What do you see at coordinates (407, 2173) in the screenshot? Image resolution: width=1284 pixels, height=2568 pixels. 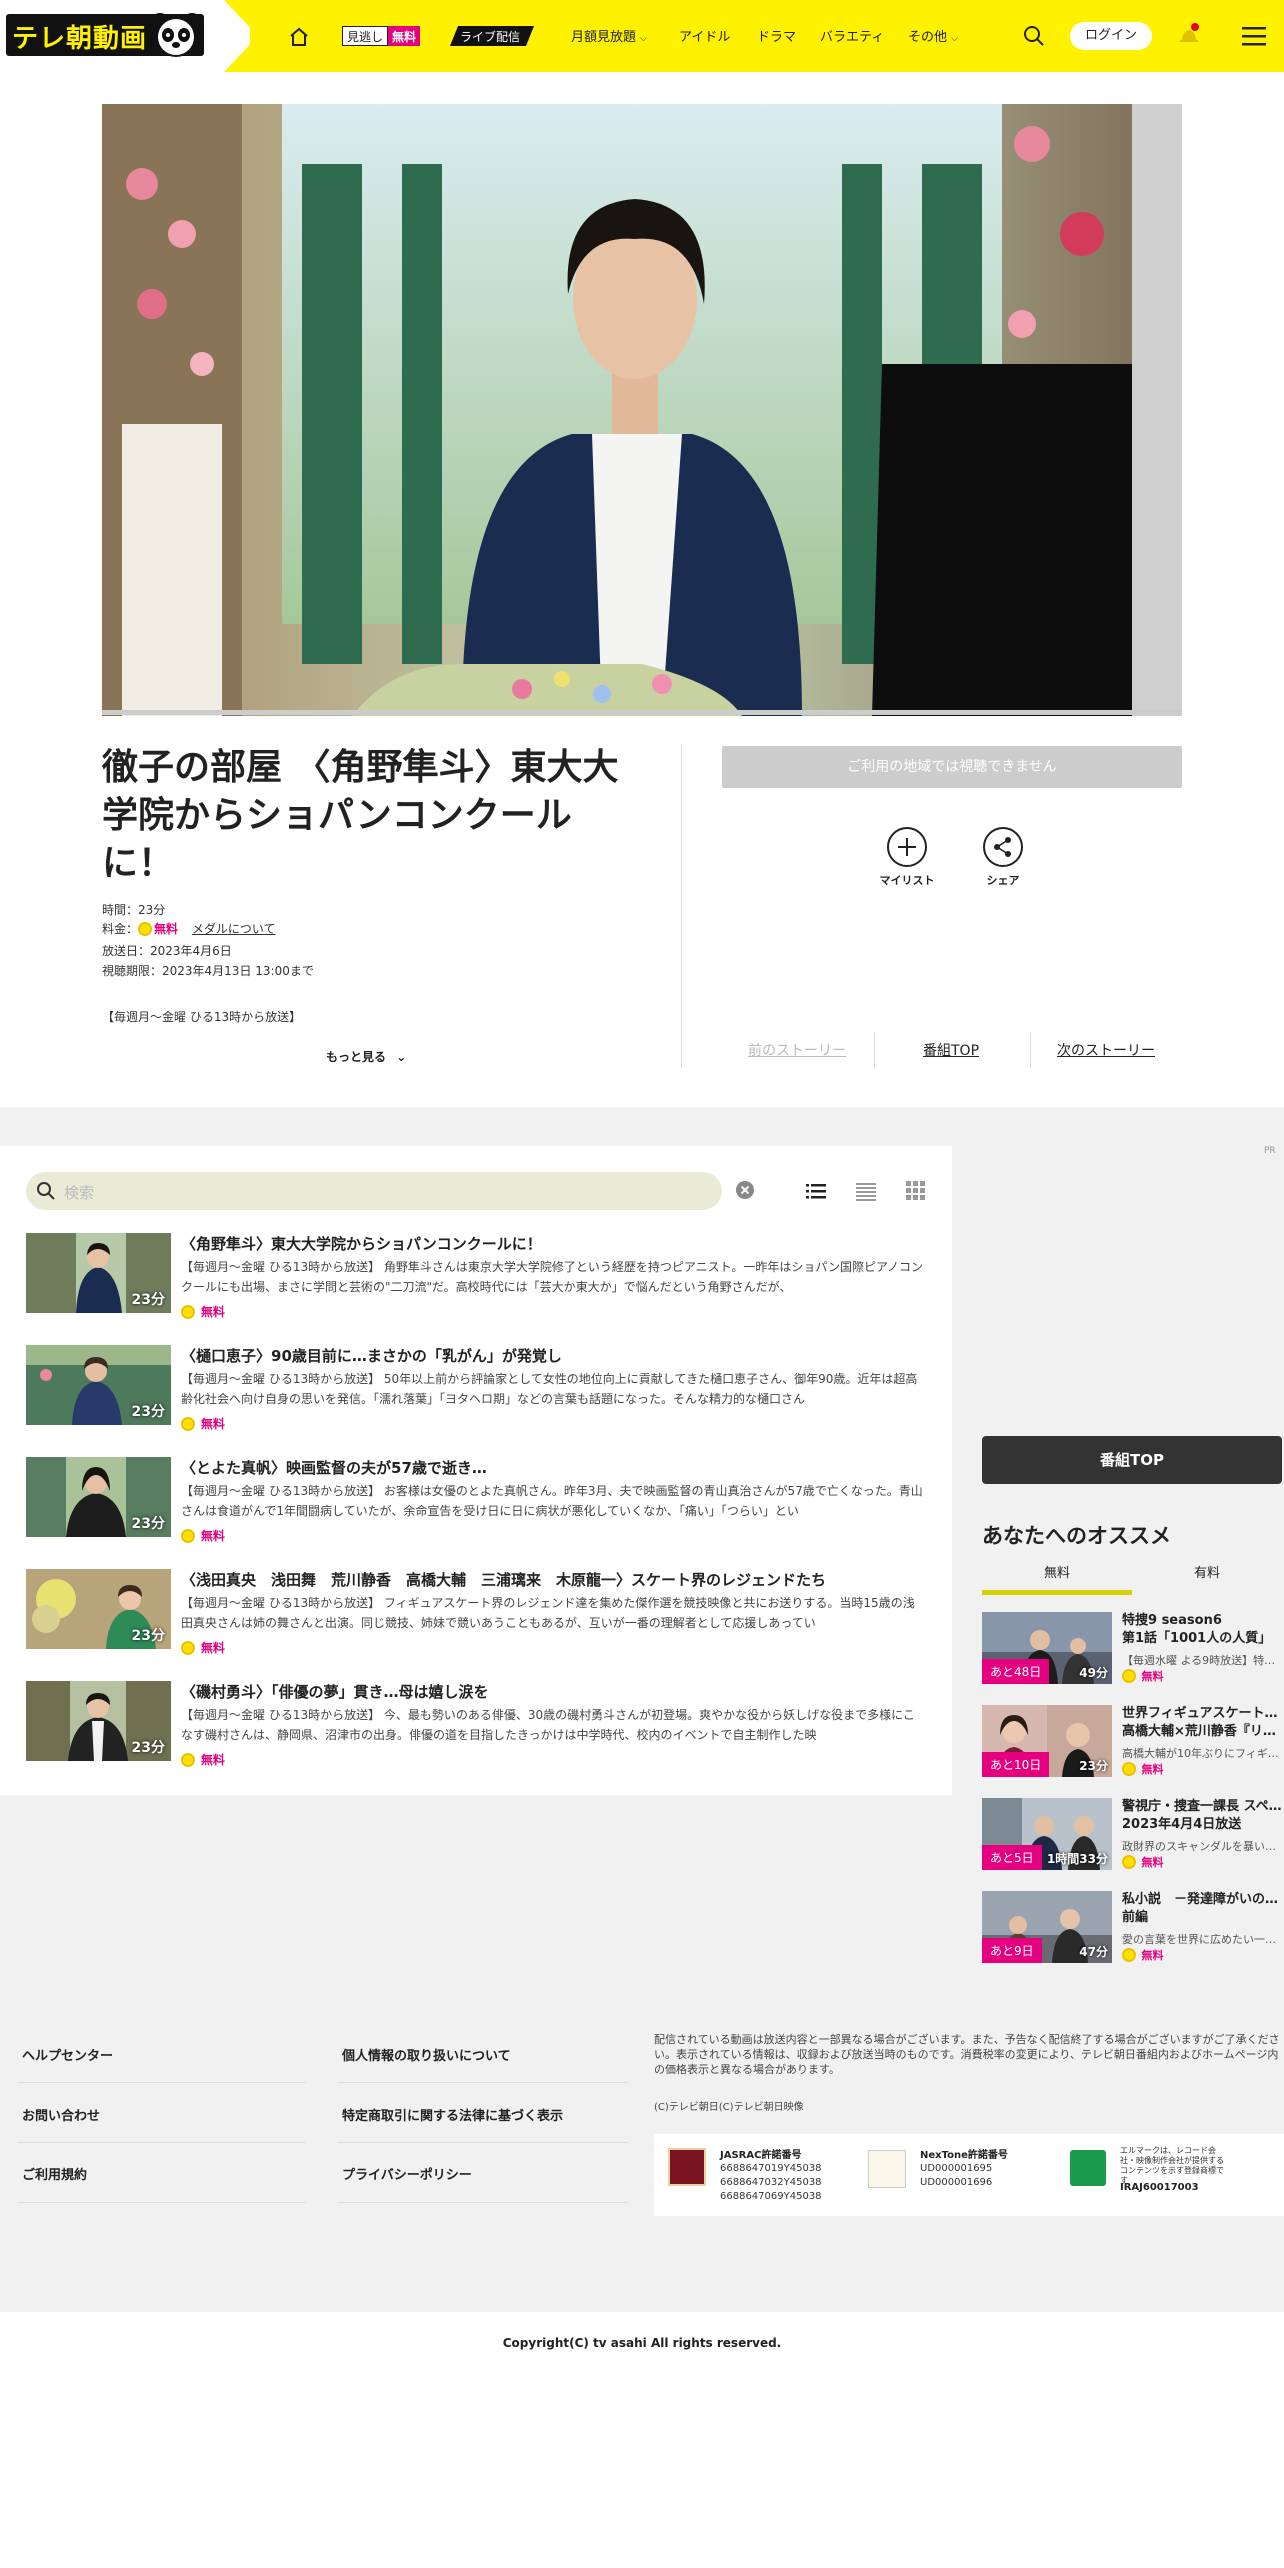 I see `footer-privacy-policy-link: プライバシーポリシー` at bounding box center [407, 2173].